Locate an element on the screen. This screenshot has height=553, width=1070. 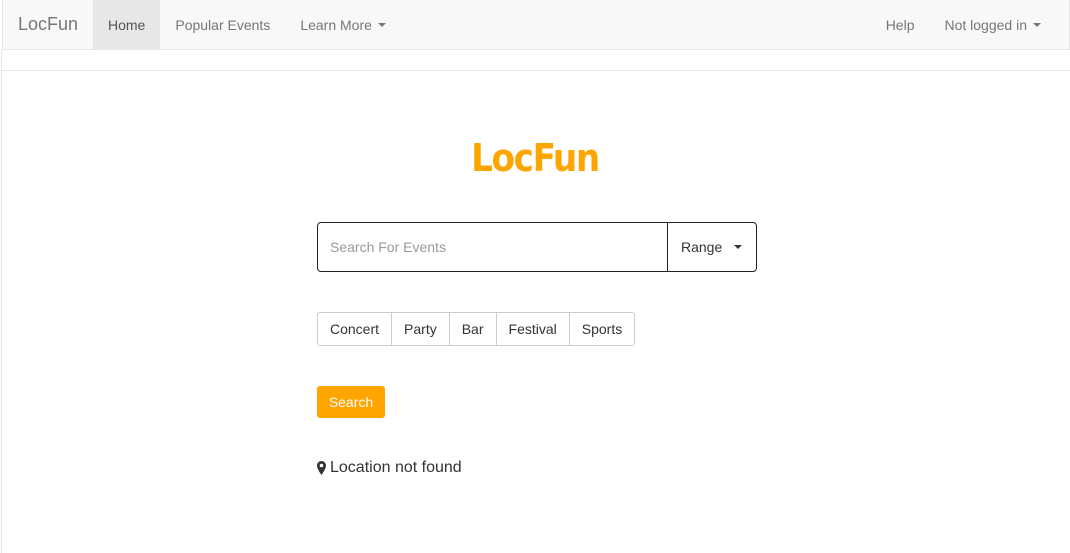
location-status-text: Location not found is located at coordinates (396, 467).